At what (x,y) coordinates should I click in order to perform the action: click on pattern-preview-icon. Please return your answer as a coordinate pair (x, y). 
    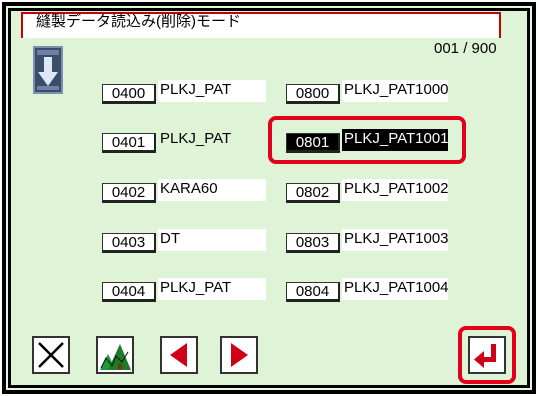
    Looking at the image, I should click on (115, 355).